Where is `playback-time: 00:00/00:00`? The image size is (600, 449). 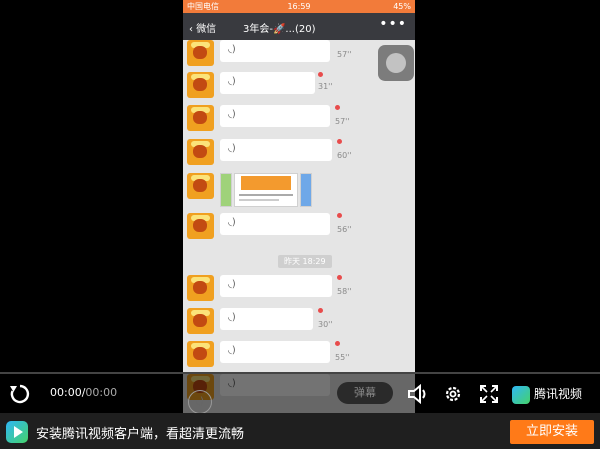 playback-time: 00:00/00:00 is located at coordinates (84, 392).